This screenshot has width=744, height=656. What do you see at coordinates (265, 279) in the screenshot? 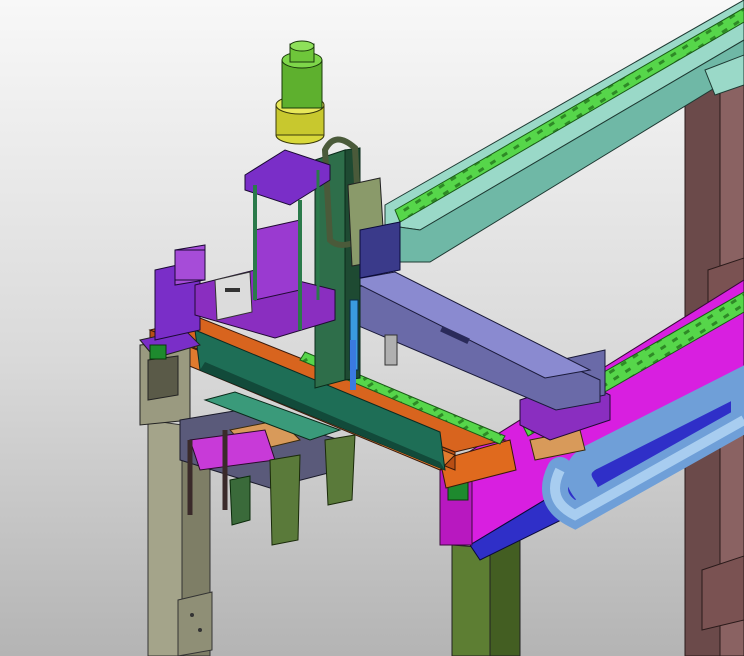
I see `x-axis-carriage-plate` at bounding box center [265, 279].